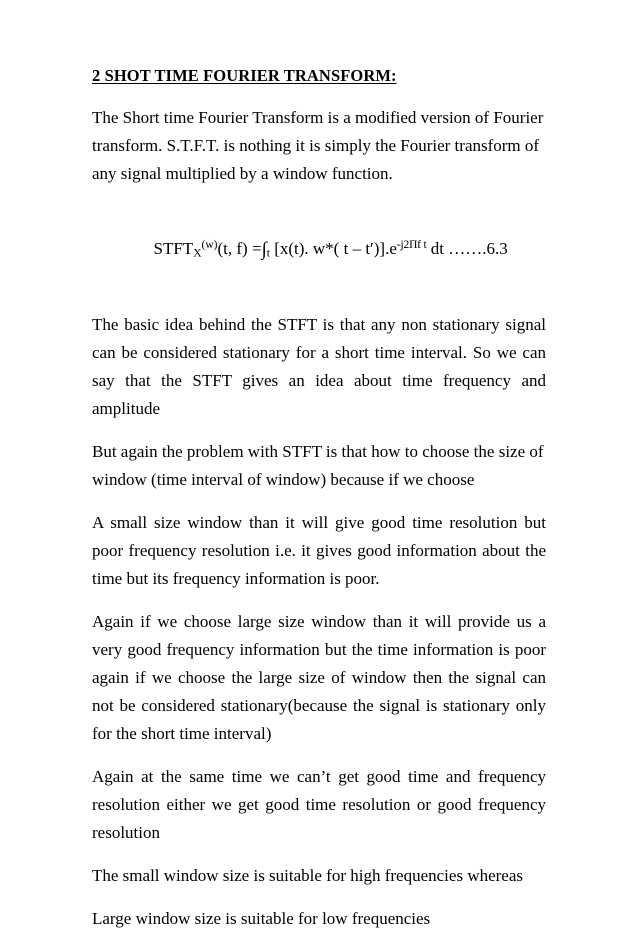 The width and height of the screenshot is (638, 933). I want to click on formula-equals: =, so click(254, 248).